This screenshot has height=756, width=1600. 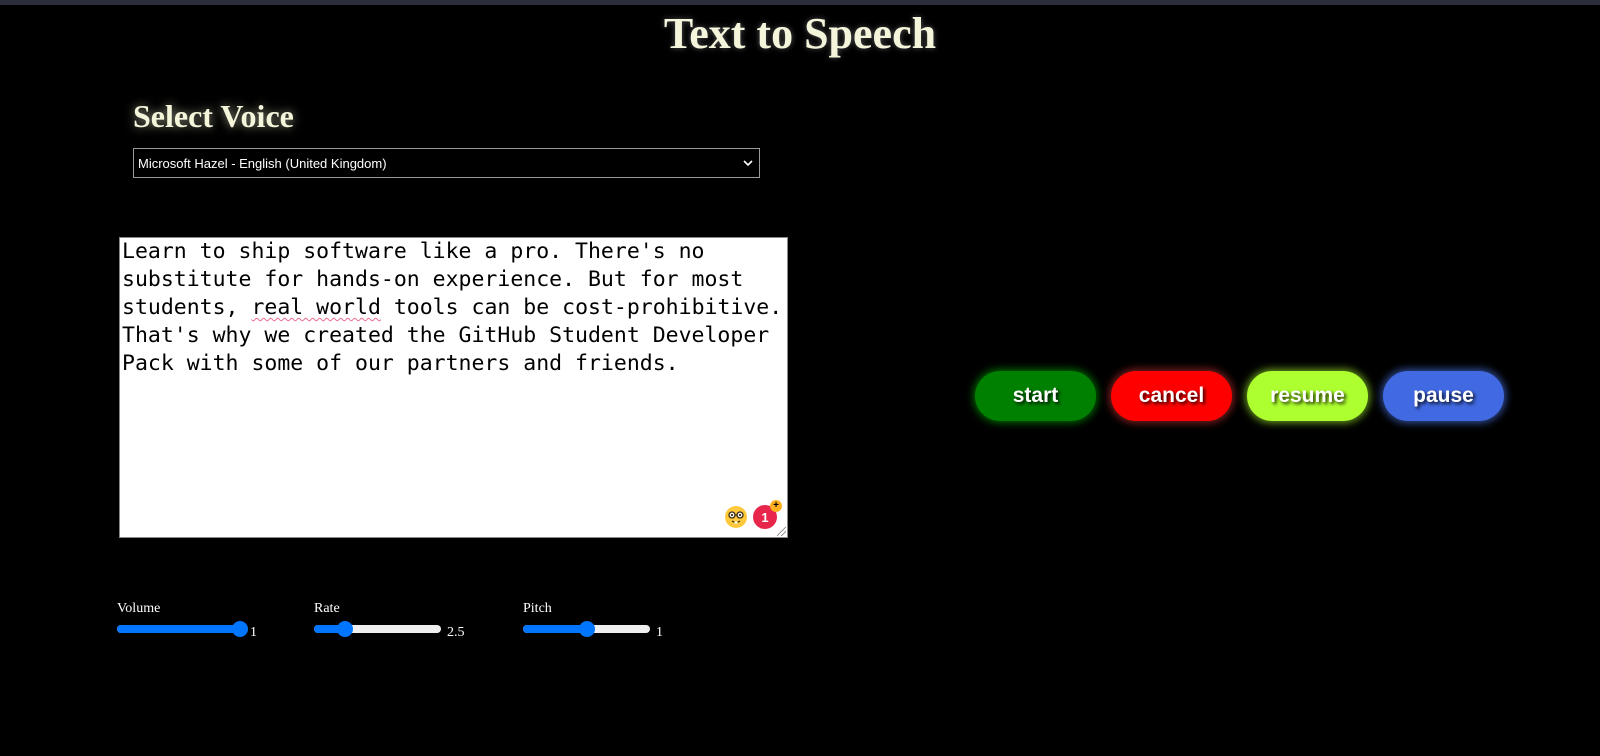 I want to click on page-title: Text to Speech, so click(x=800, y=33).